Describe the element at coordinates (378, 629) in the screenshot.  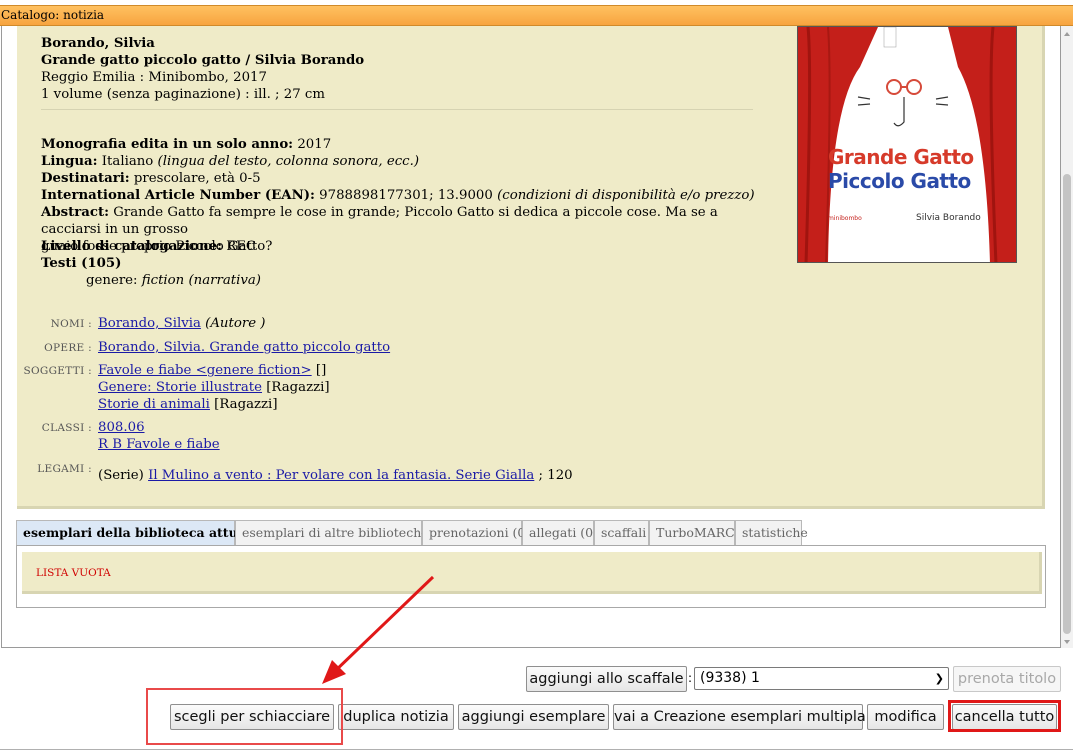
I see `annotation-arrow` at that location.